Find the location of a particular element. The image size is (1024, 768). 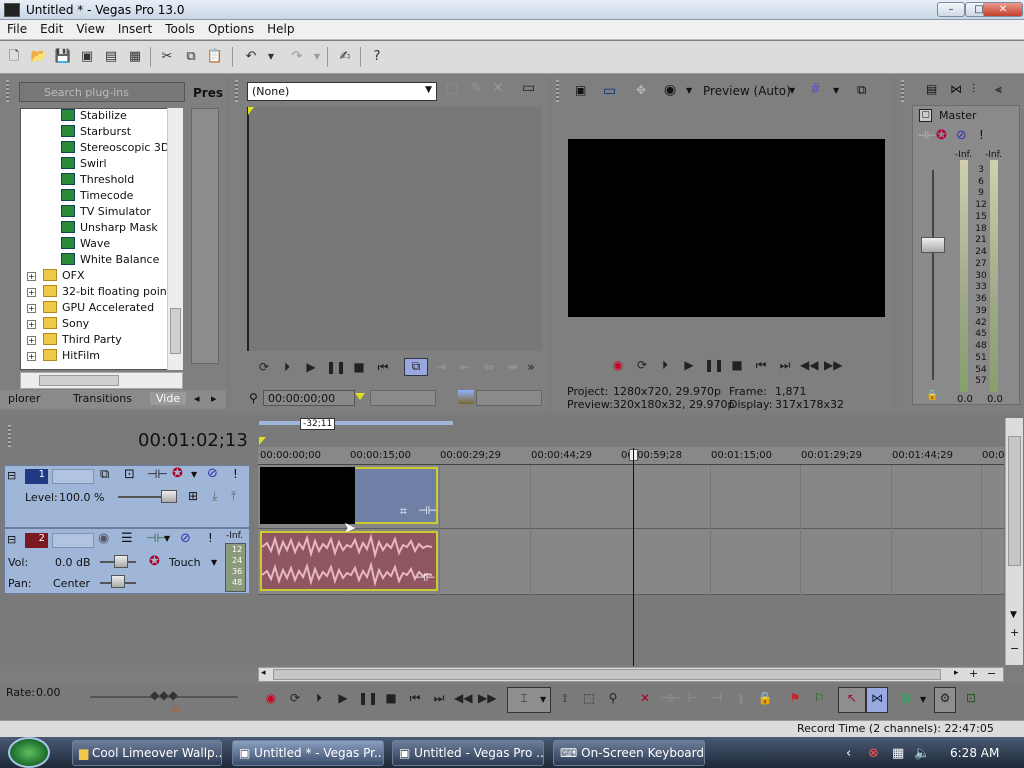

taskbar-item-keyboard: ⌨ On-Screen Keyboard is located at coordinates (629, 753).